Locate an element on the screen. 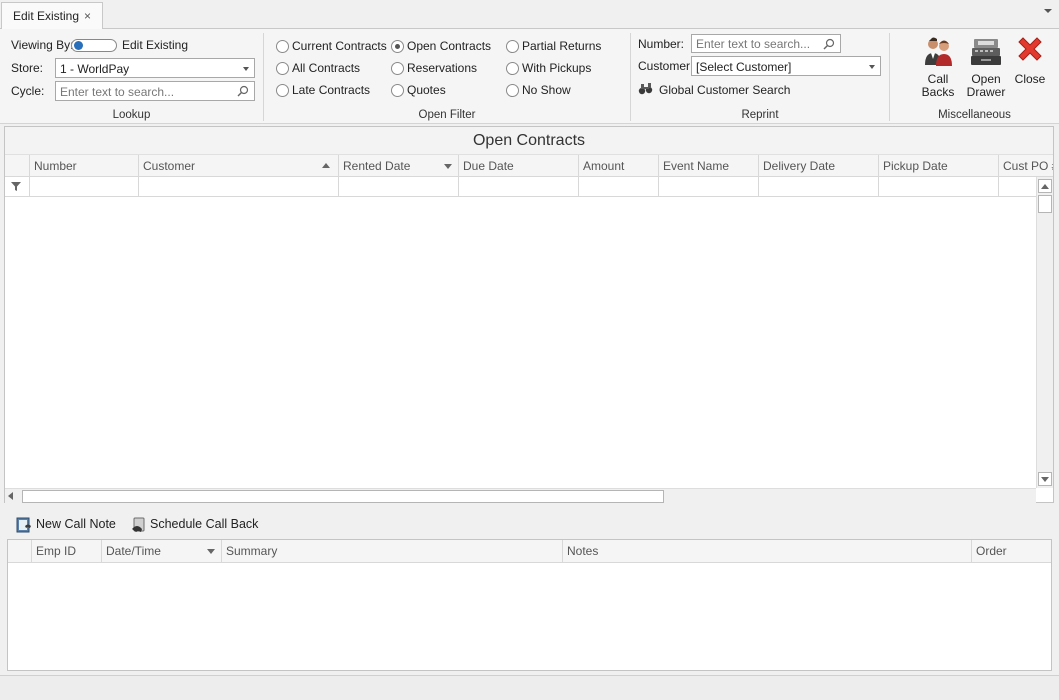 The width and height of the screenshot is (1059, 700). column-header-summary: Summary is located at coordinates (391, 551).